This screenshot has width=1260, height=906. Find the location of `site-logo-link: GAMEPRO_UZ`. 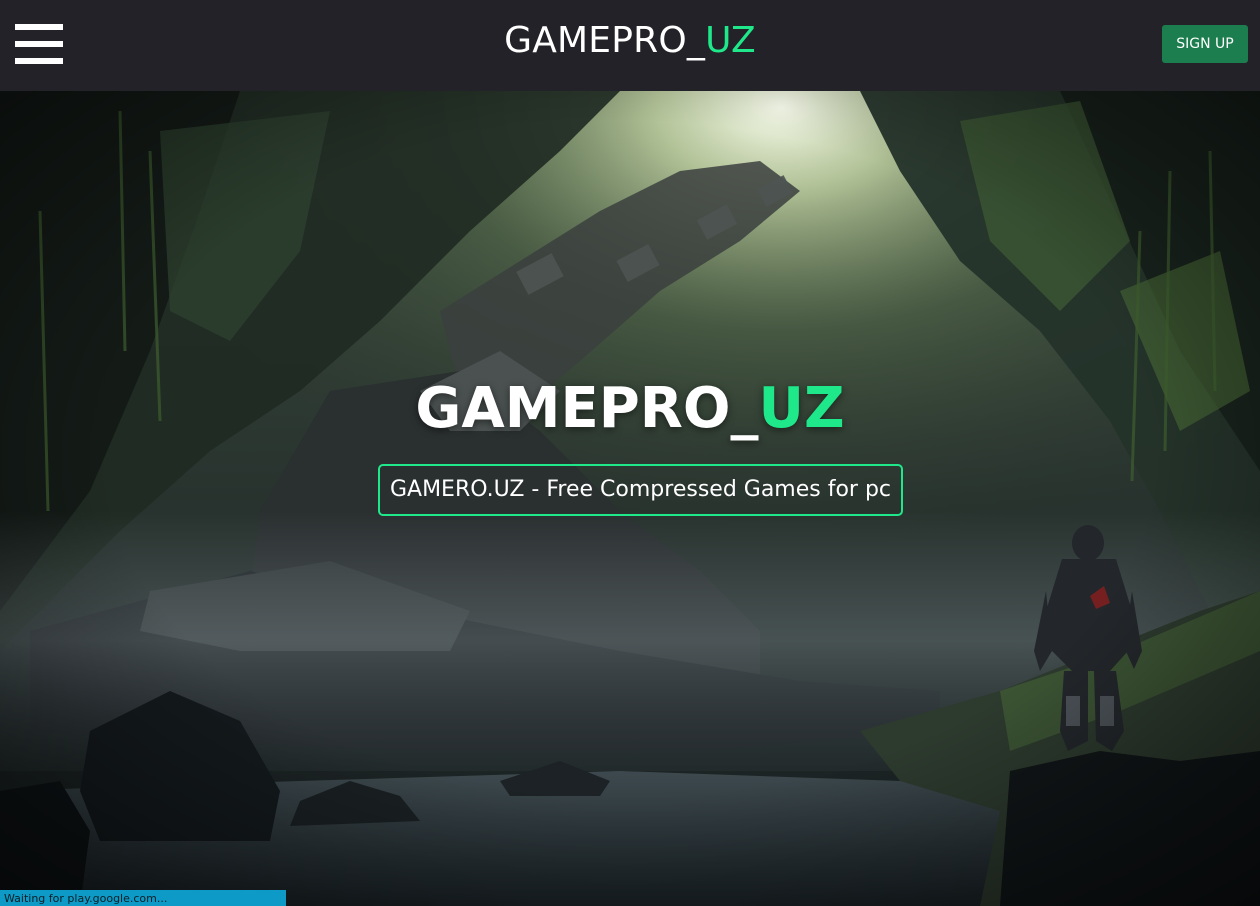

site-logo-link: GAMEPRO_UZ is located at coordinates (630, 41).